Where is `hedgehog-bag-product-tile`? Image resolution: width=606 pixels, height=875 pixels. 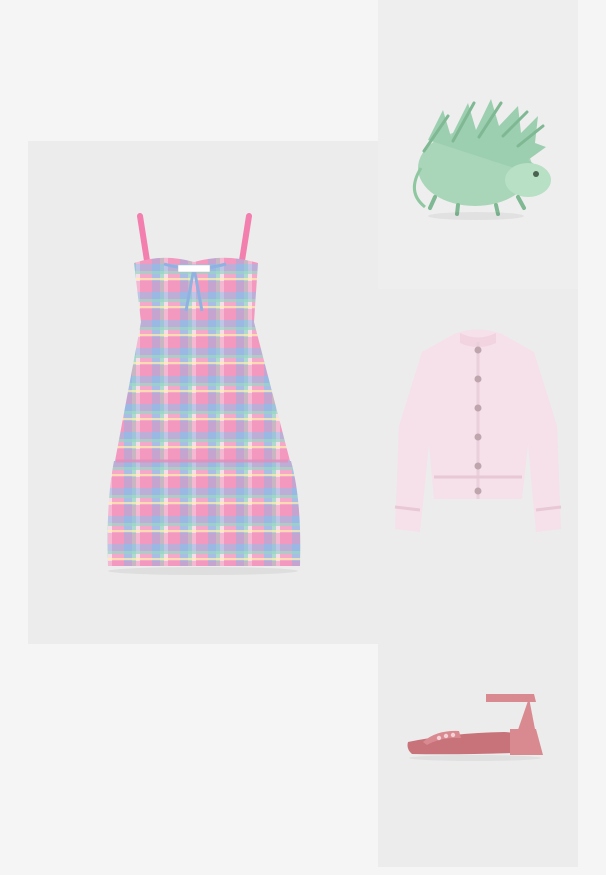 hedgehog-bag-product-tile is located at coordinates (478, 144).